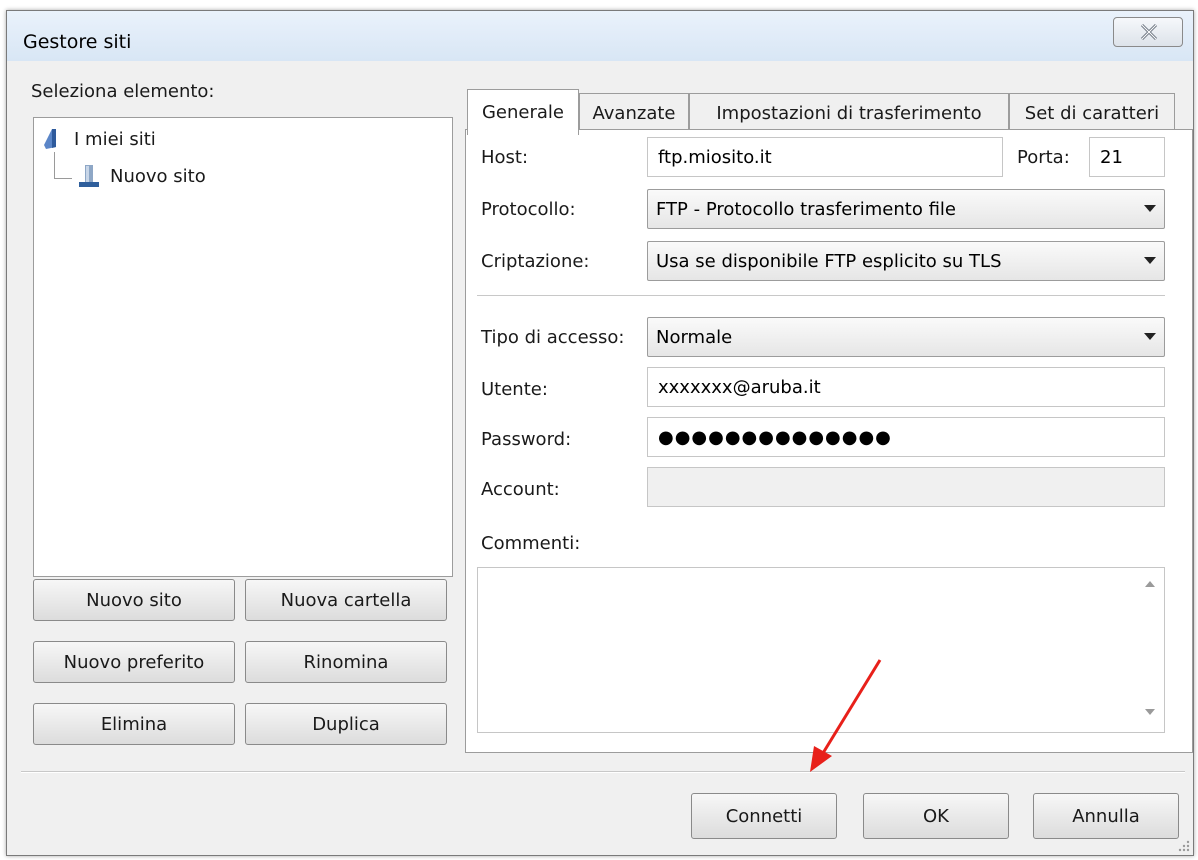 This screenshot has height=860, width=1198. Describe the element at coordinates (535, 261) in the screenshot. I see `encryption-label: Criptazione:` at that location.